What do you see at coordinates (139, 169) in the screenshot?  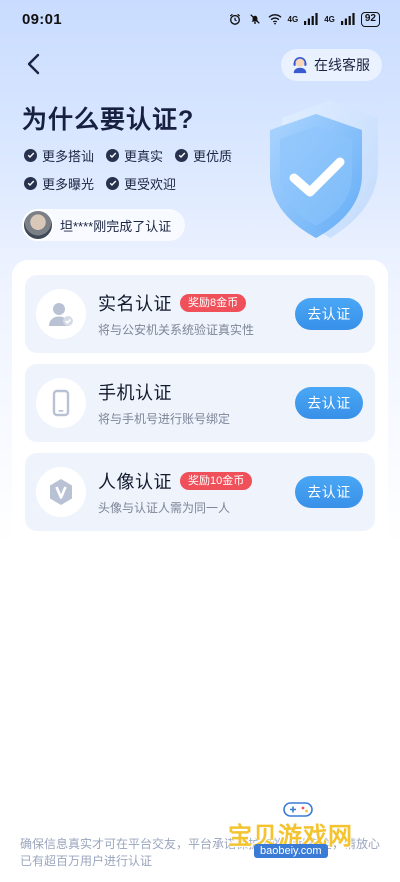 I see `perk-list: 更多搭讪 更真实 更优质 更多曝光 更受欢迎` at bounding box center [139, 169].